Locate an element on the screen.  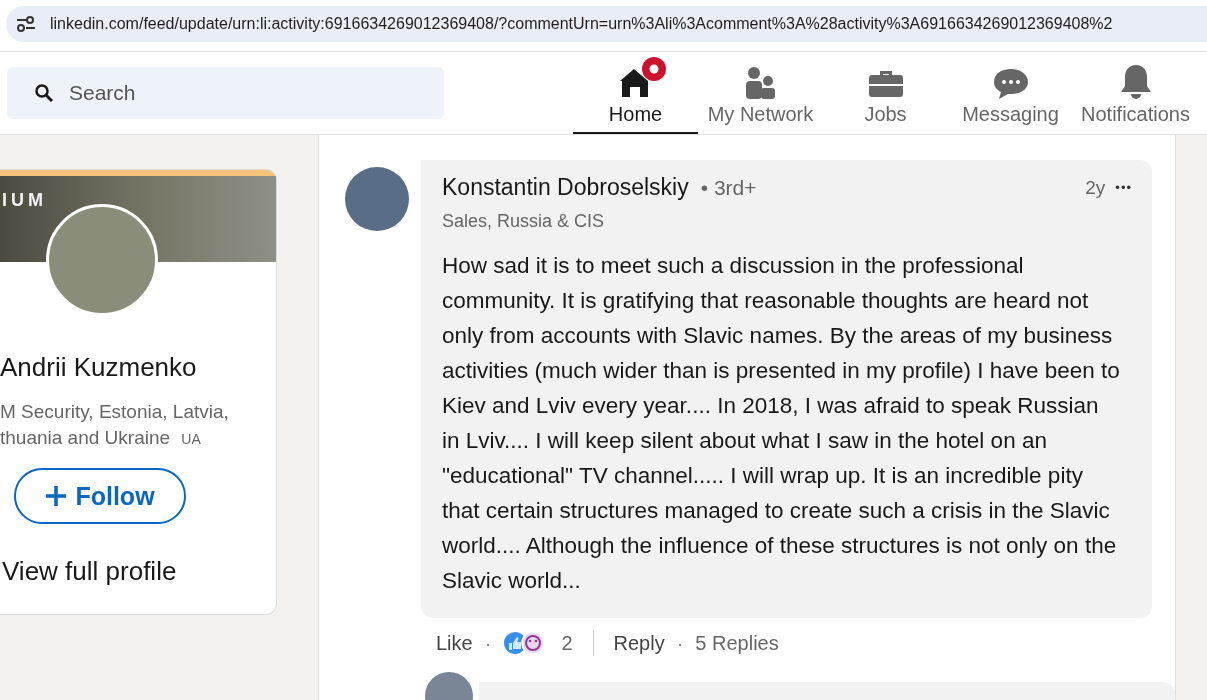
profile-name: Andrii Kuzmenko is located at coordinates (98, 367).